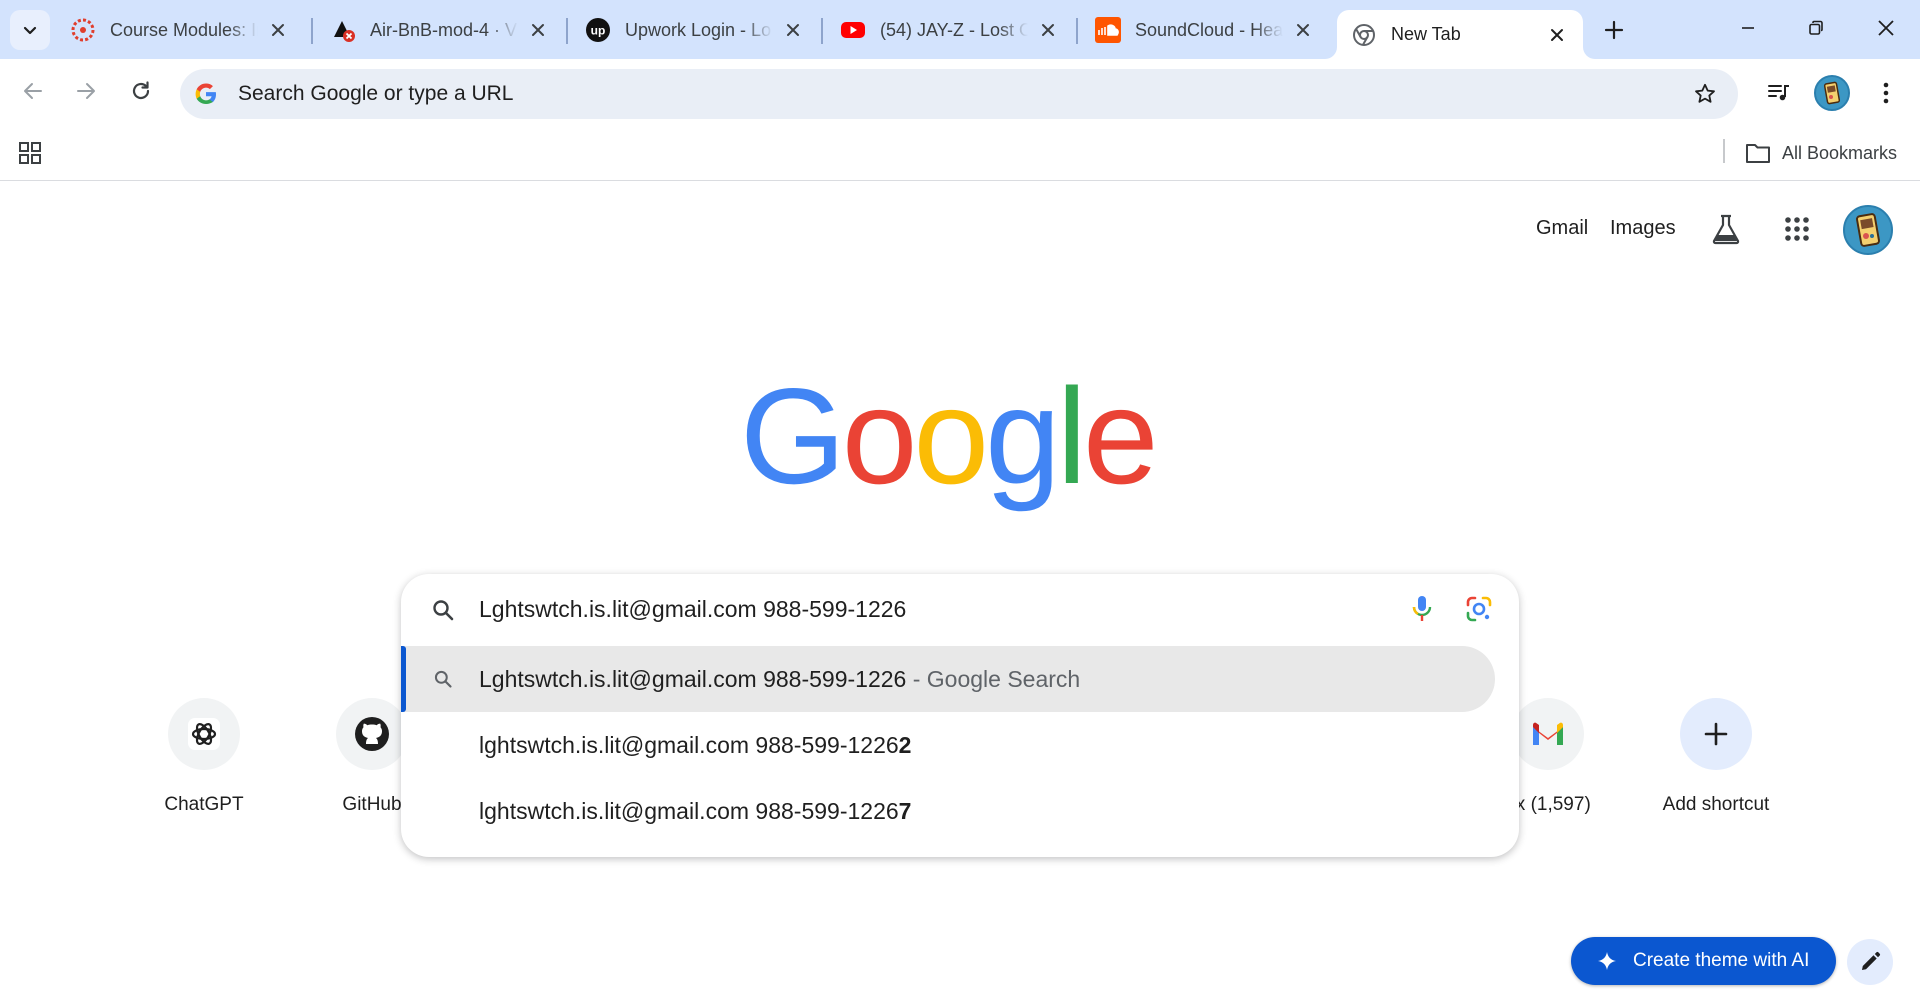  I want to click on chatgpt-icon, so click(204, 734).